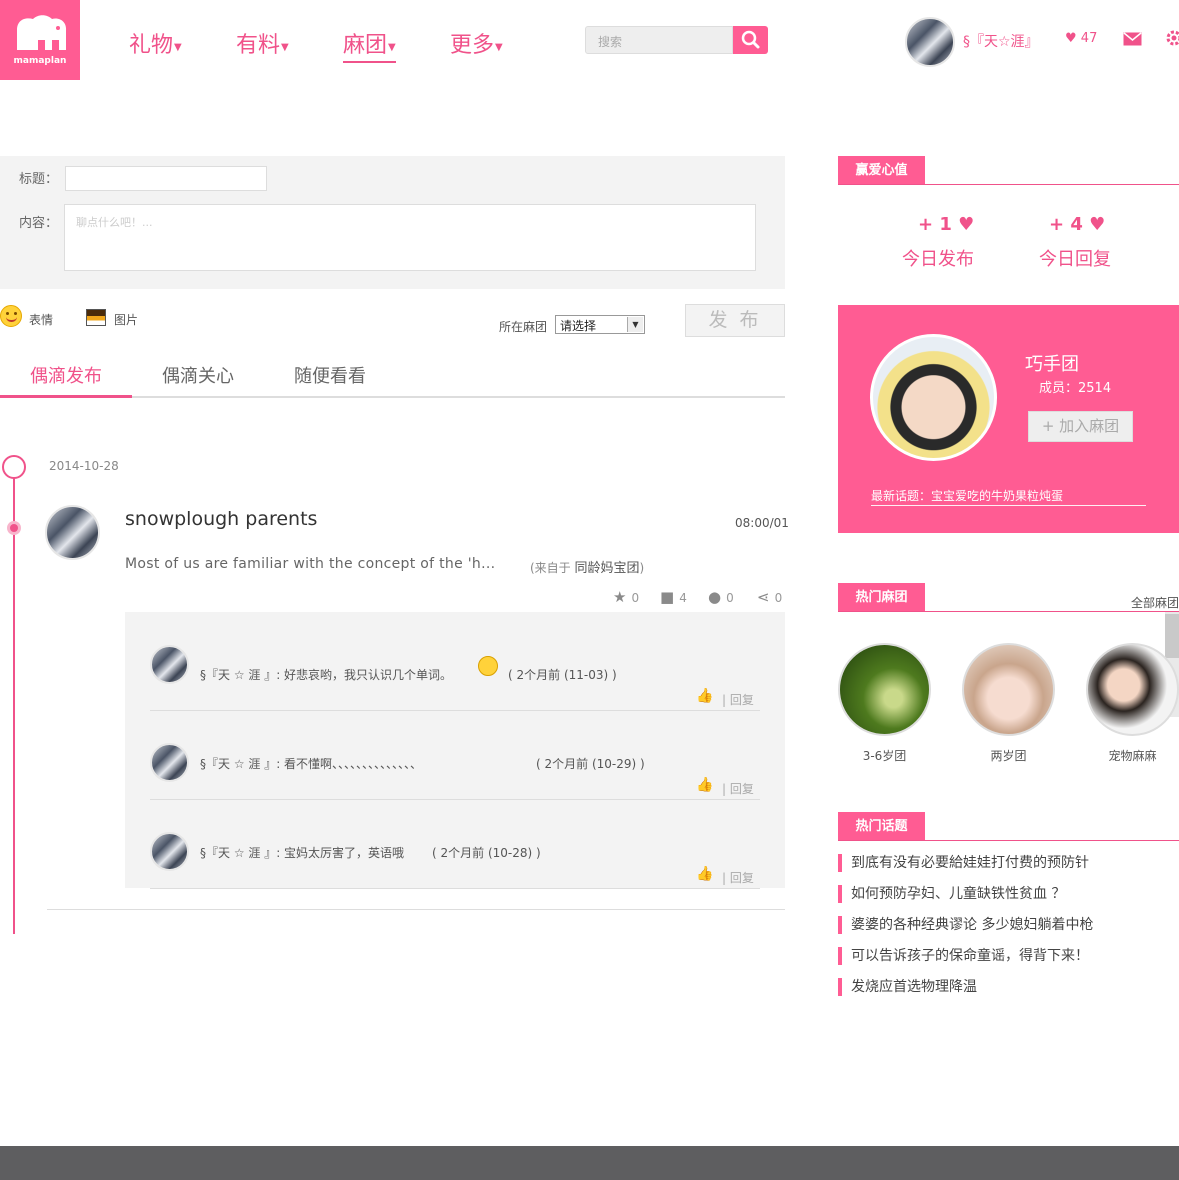 This screenshot has width=1179, height=1180. Describe the element at coordinates (607, 568) in the screenshot. I see `post-source-group: 同龄妈宝团` at that location.